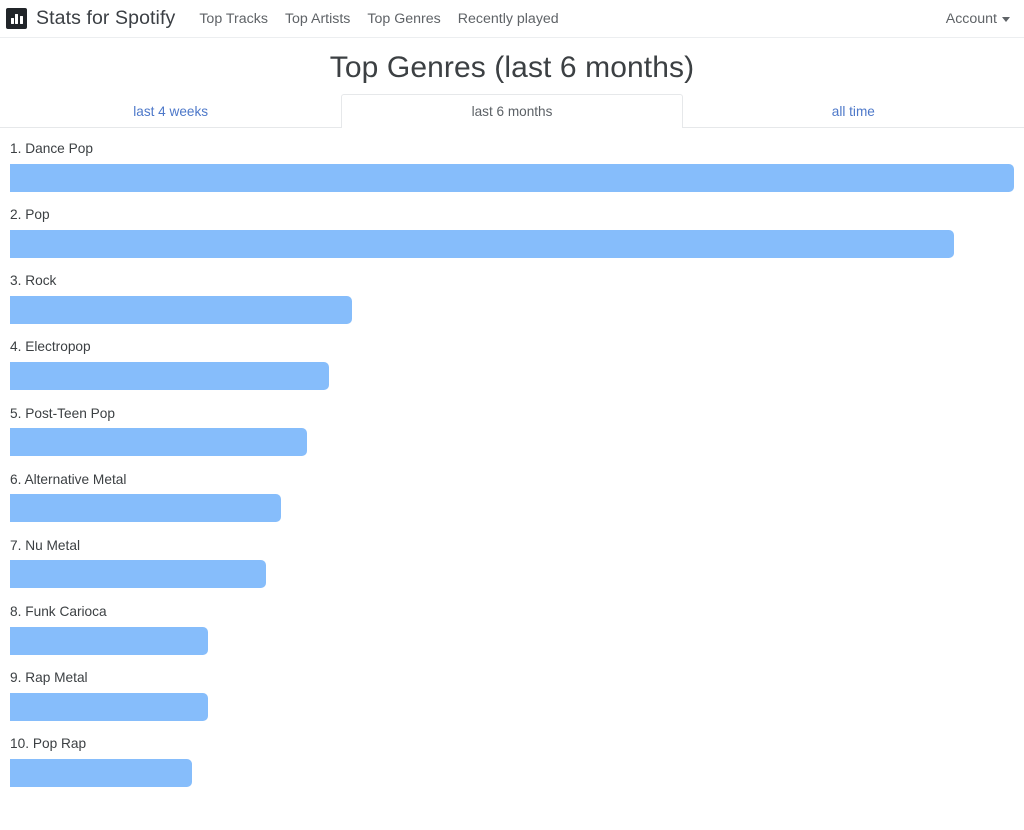 This screenshot has height=830, width=1024. I want to click on genre-label: 5. Post-Teen Pop, so click(63, 413).